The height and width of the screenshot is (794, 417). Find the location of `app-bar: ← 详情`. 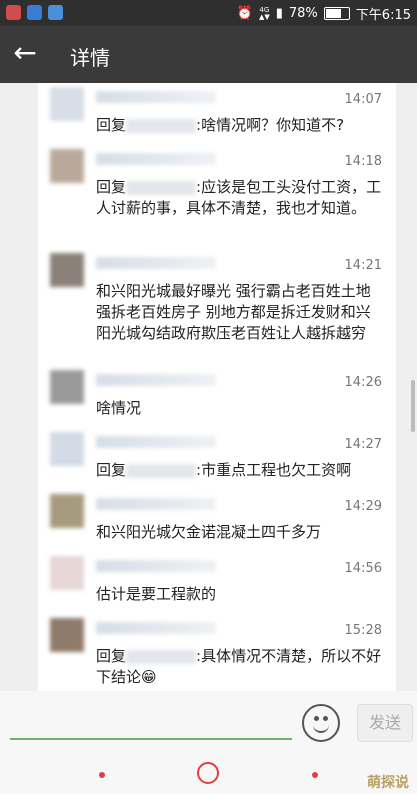

app-bar: ← 详情 is located at coordinates (208, 54).